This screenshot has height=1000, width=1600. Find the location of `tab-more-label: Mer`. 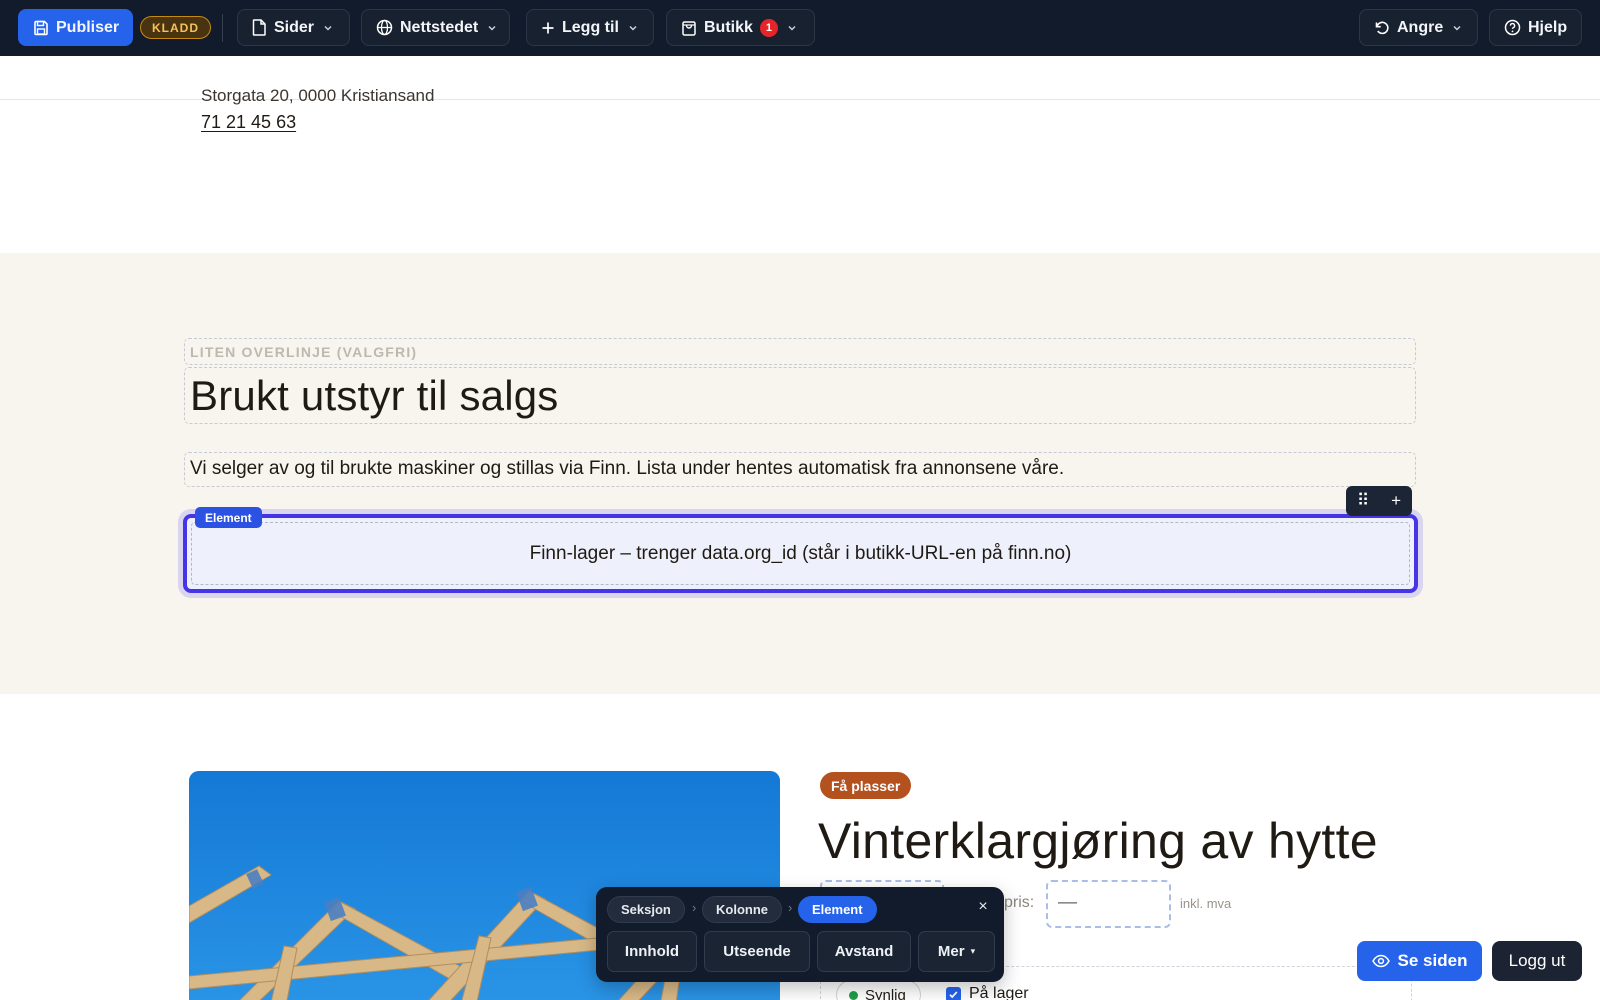

tab-more-label: Mer is located at coordinates (951, 951).